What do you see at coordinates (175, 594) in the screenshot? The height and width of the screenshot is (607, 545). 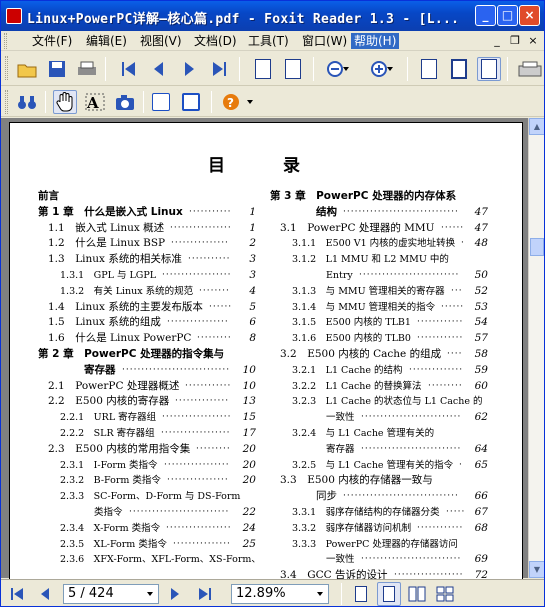 I see `status-next-page-icon` at bounding box center [175, 594].